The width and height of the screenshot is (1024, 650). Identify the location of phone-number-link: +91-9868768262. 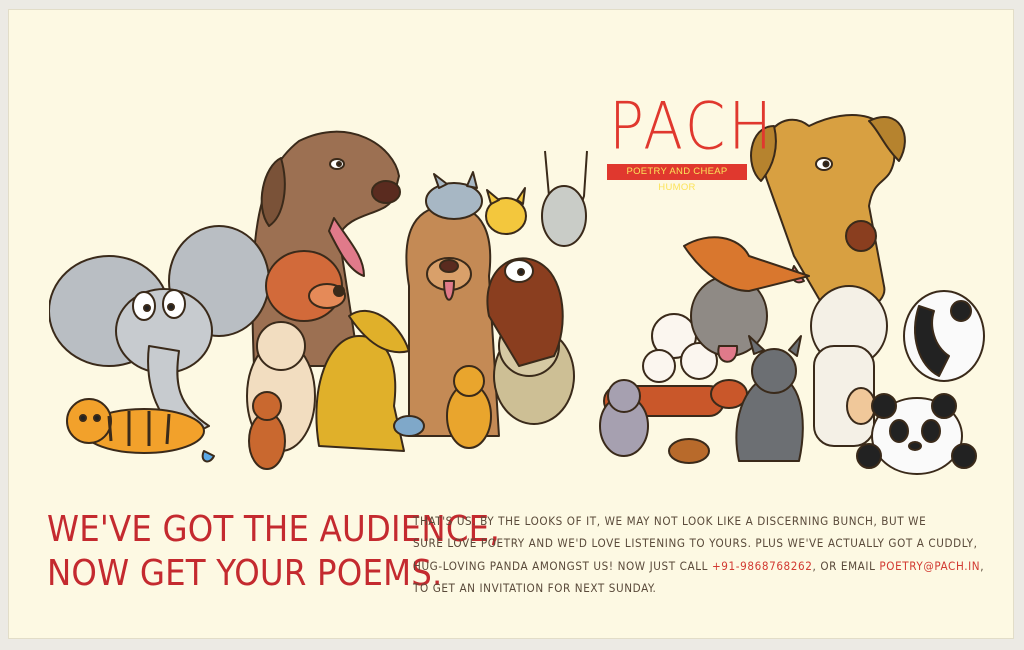
(762, 566).